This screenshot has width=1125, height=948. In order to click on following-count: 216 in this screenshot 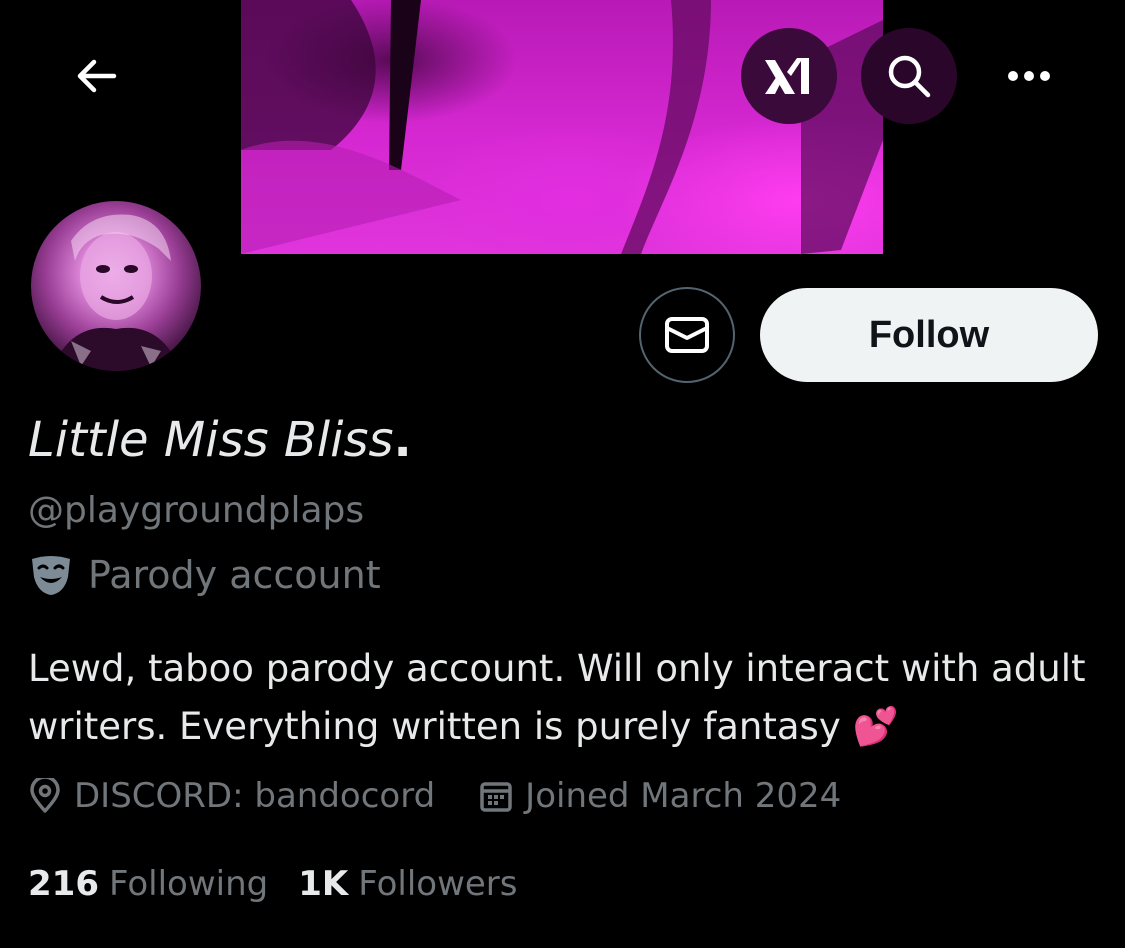, I will do `click(63, 884)`.